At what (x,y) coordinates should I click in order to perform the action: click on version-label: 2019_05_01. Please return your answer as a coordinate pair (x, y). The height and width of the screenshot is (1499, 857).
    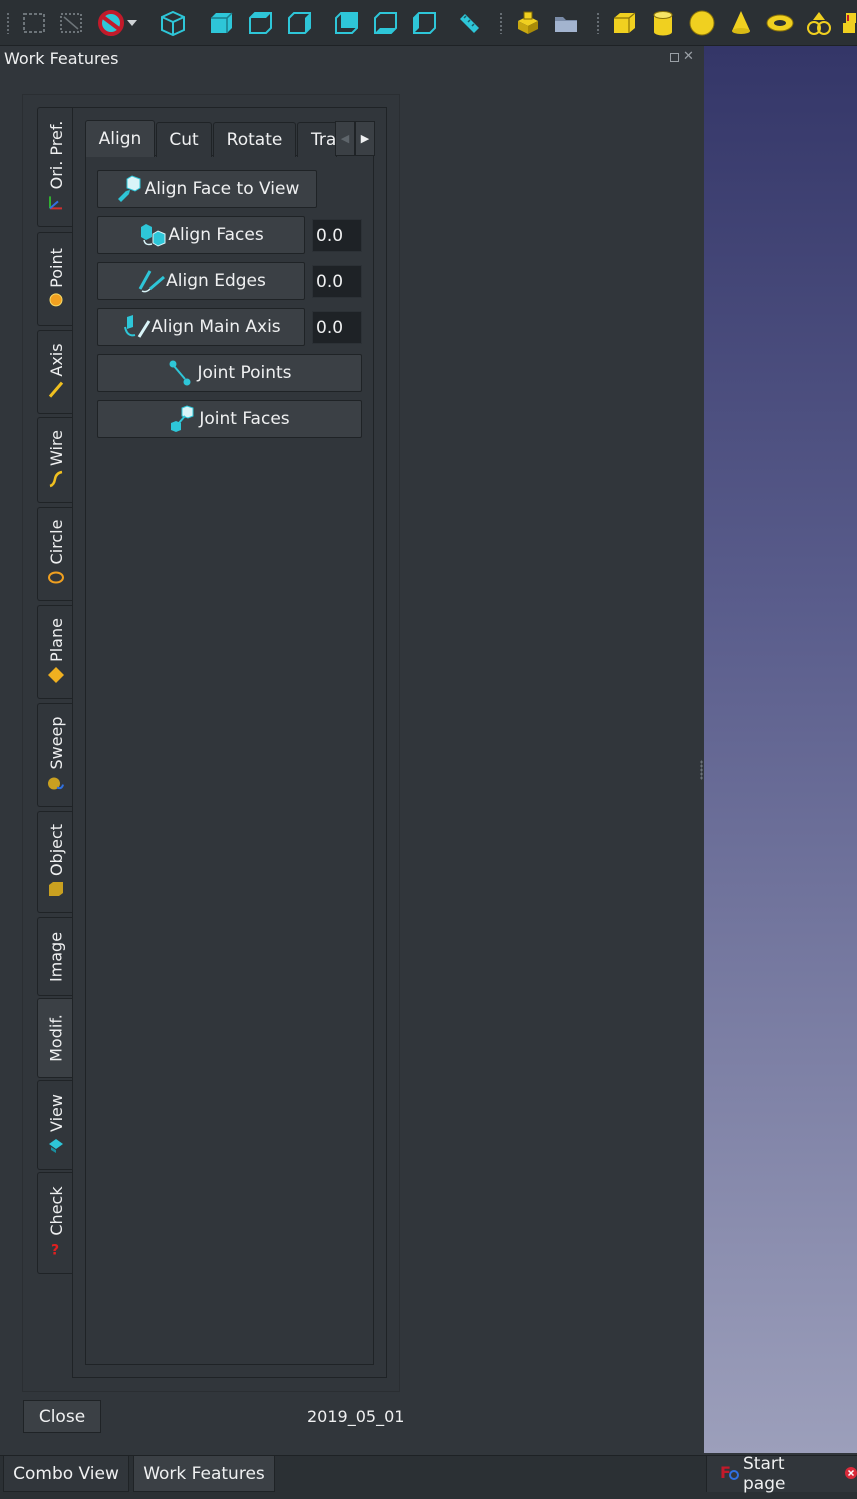
    Looking at the image, I should click on (356, 1416).